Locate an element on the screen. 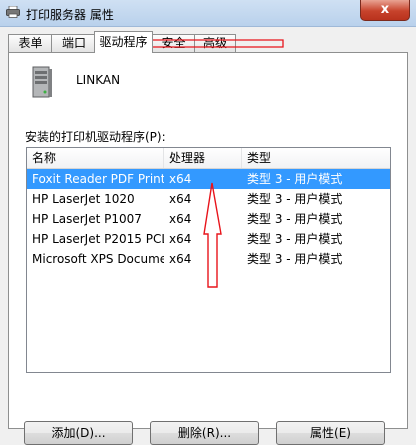  driver-row: HP LaserJet P2015 PCL6 x64 类型 3 - 用户模式 is located at coordinates (208, 239).